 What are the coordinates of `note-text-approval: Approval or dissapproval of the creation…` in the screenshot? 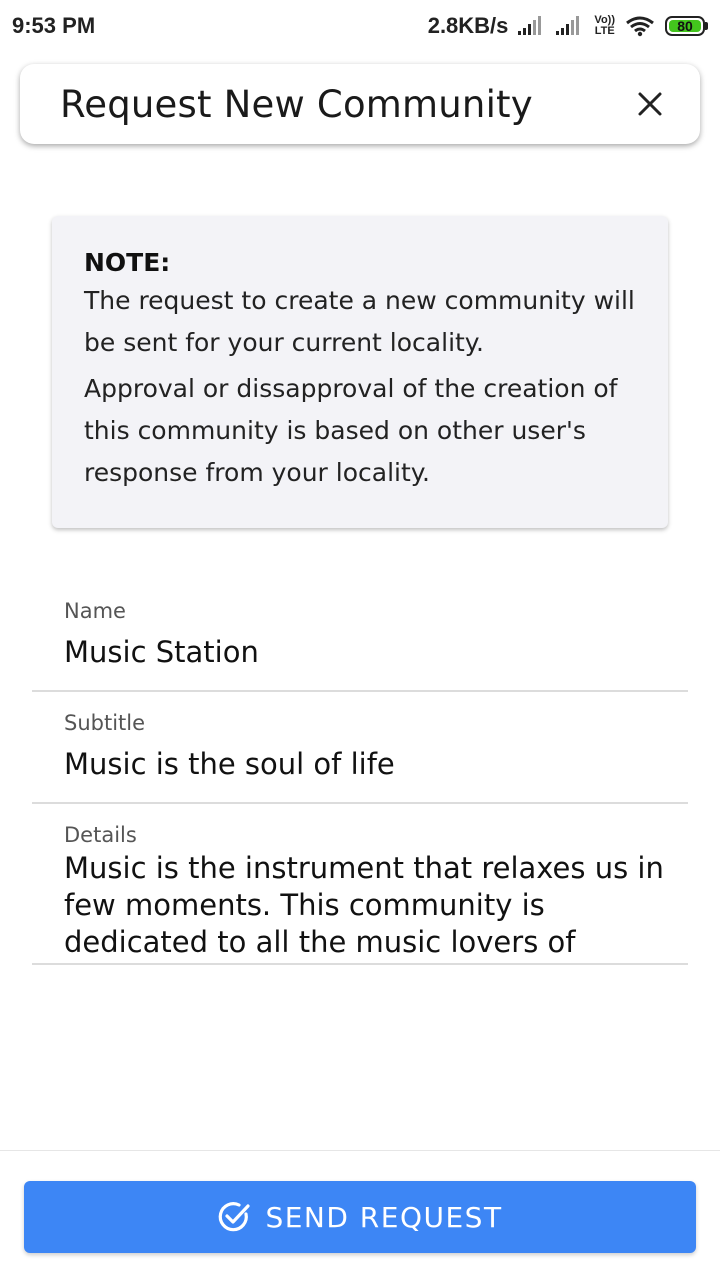 It's located at (351, 430).